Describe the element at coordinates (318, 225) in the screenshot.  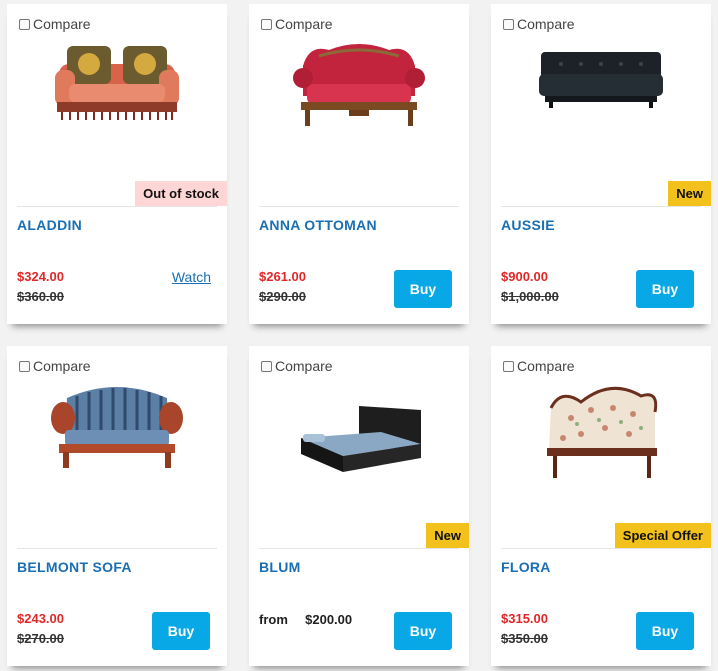
I see `product-title-link: ANNA OTTOMAN` at that location.